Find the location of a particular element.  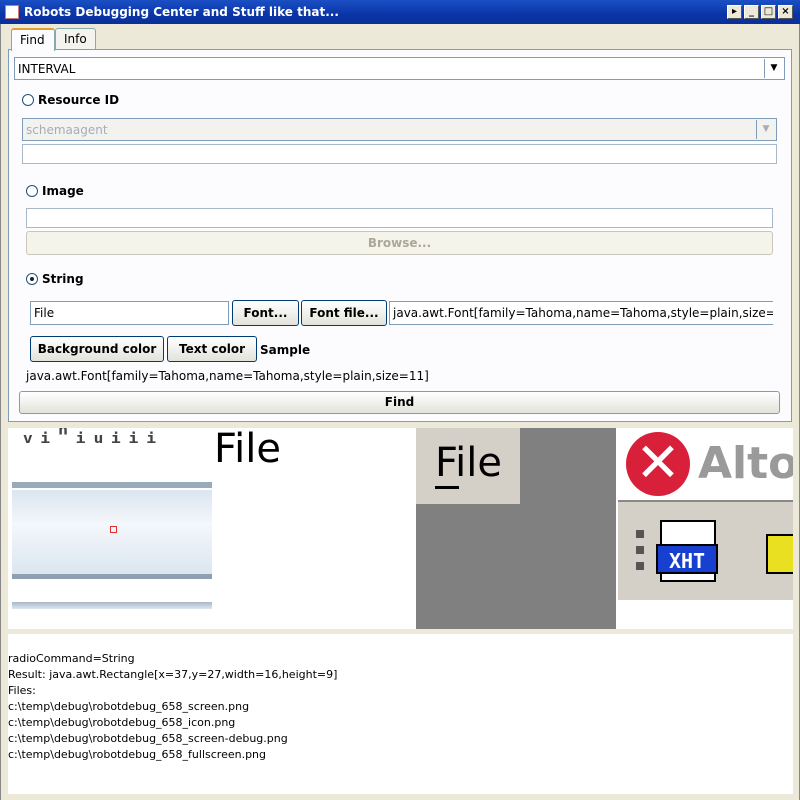

resource-id-combo: schemaagent ▼ is located at coordinates (399, 129).